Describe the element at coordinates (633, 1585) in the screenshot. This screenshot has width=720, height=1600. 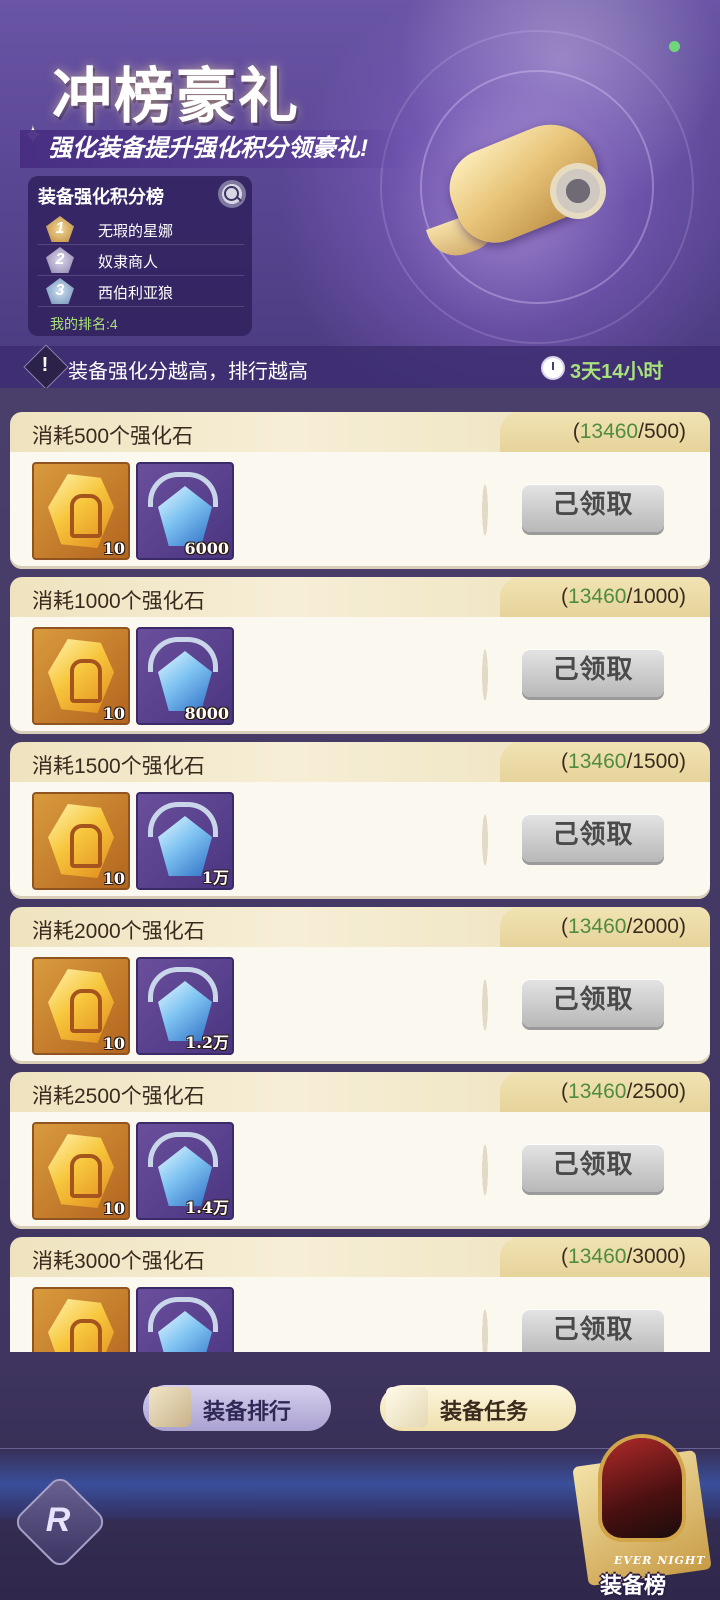
I see `equipment-leaderboard-label: 装备榜` at that location.